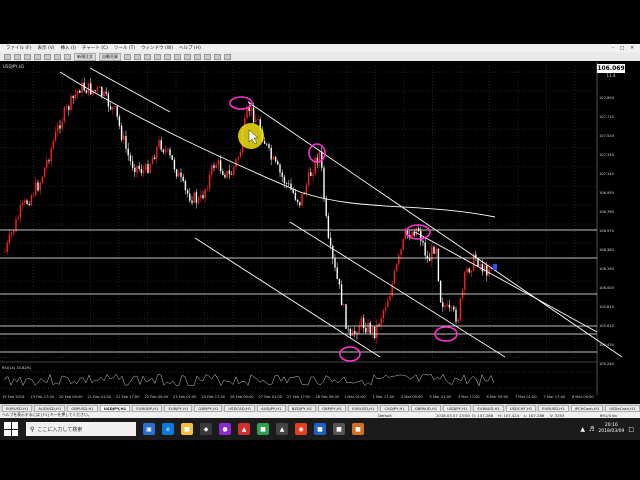  What do you see at coordinates (147, 408) in the screenshot?
I see `chart-tab: EURGBP,H1` at bounding box center [147, 408].